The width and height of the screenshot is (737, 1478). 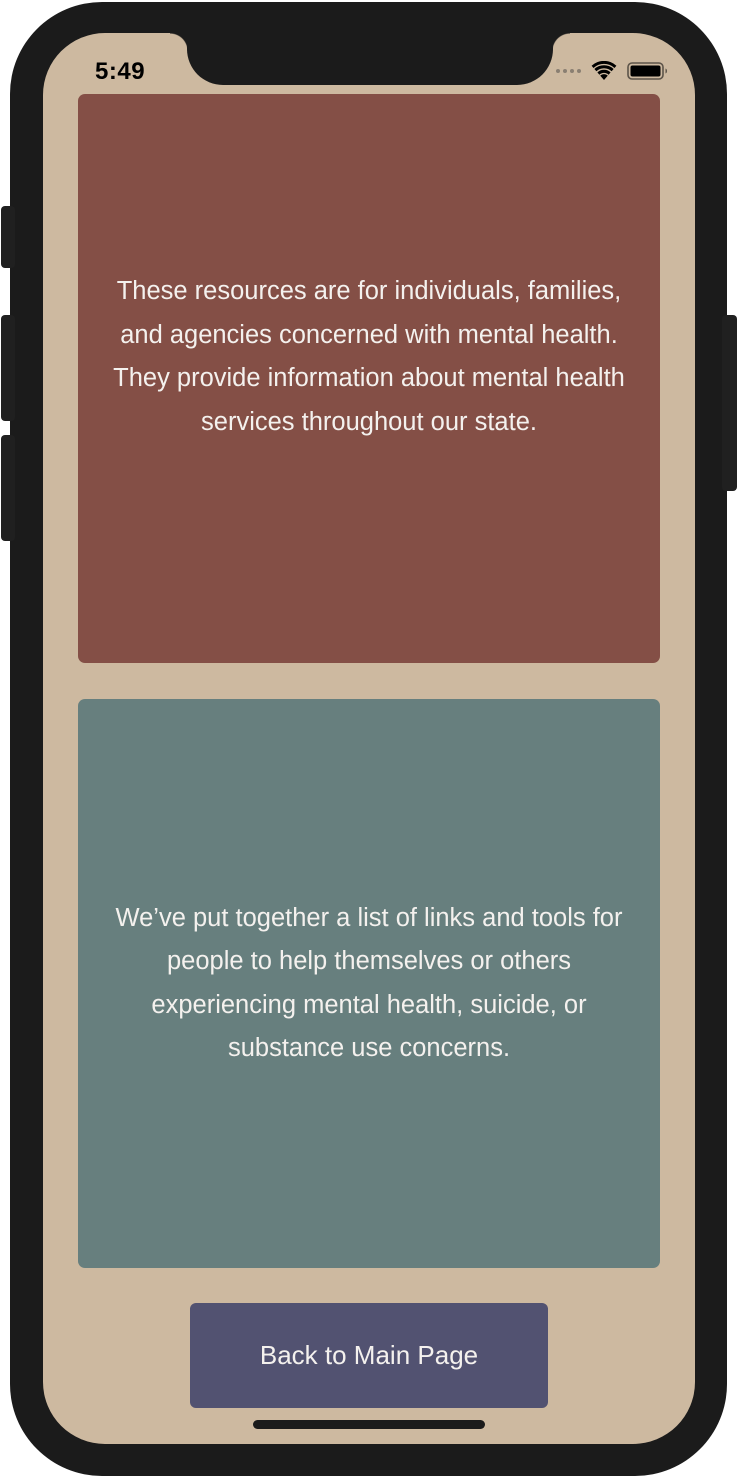 What do you see at coordinates (120, 71) in the screenshot?
I see `status-time: 5:49` at bounding box center [120, 71].